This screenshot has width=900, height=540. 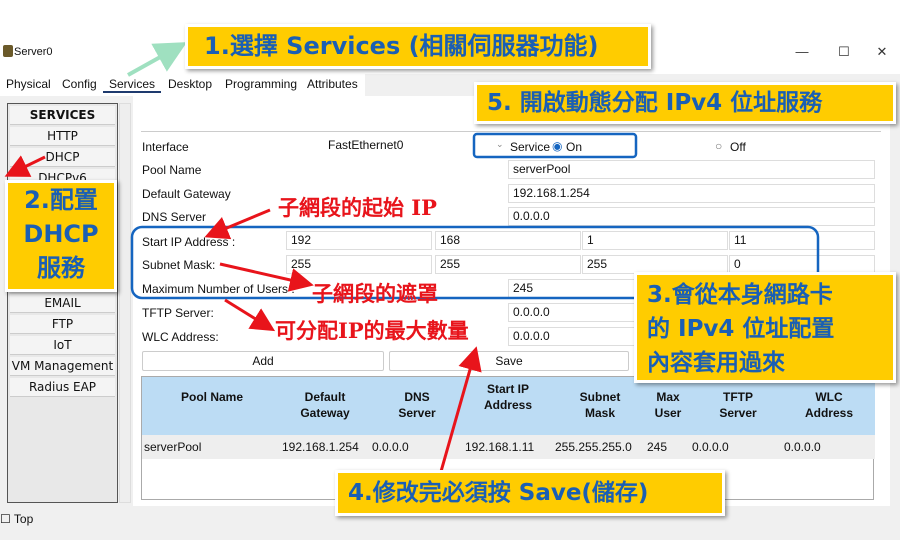 What do you see at coordinates (266, 277) in the screenshot?
I see `arrow-to-subnet-mask` at bounding box center [266, 277].